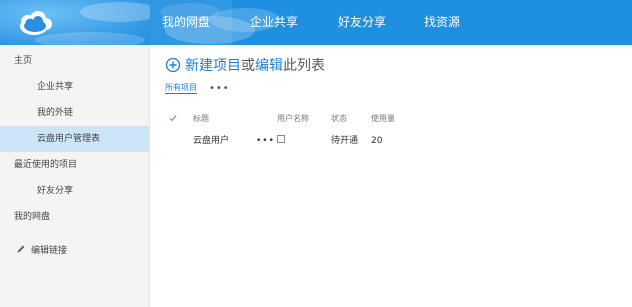 This screenshot has width=632, height=307. What do you see at coordinates (345, 141) in the screenshot?
I see `row-status: 待开通` at bounding box center [345, 141].